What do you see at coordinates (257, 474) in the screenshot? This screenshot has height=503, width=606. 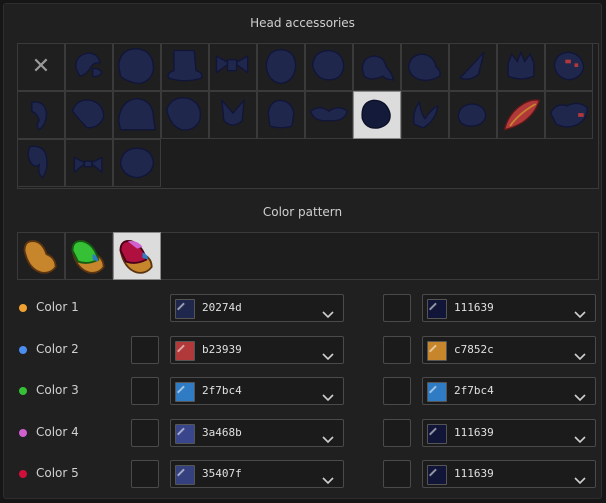 I see `left-color-select: 35407f` at bounding box center [257, 474].